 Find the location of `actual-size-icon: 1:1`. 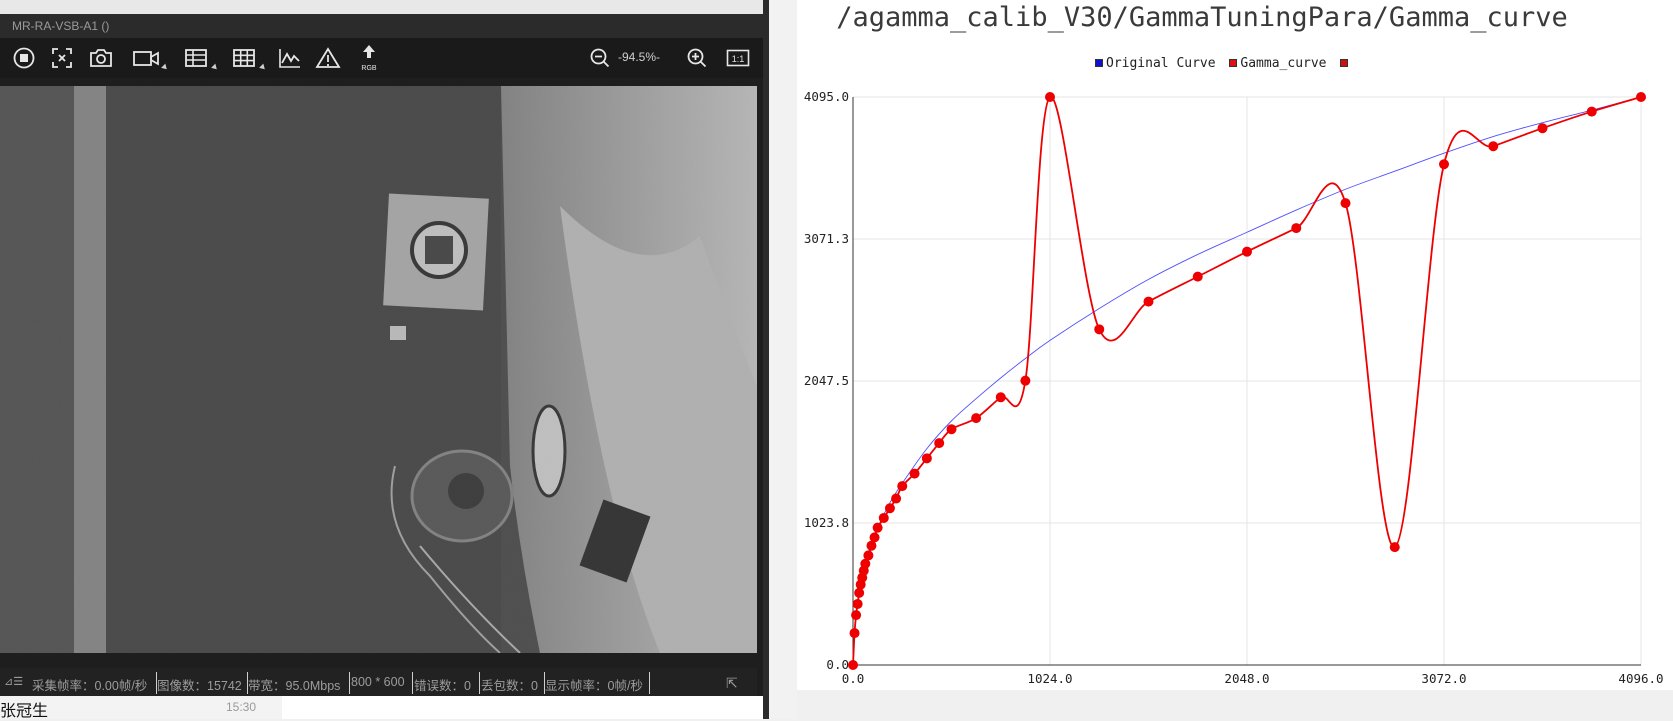

actual-size-icon: 1:1 is located at coordinates (738, 58).